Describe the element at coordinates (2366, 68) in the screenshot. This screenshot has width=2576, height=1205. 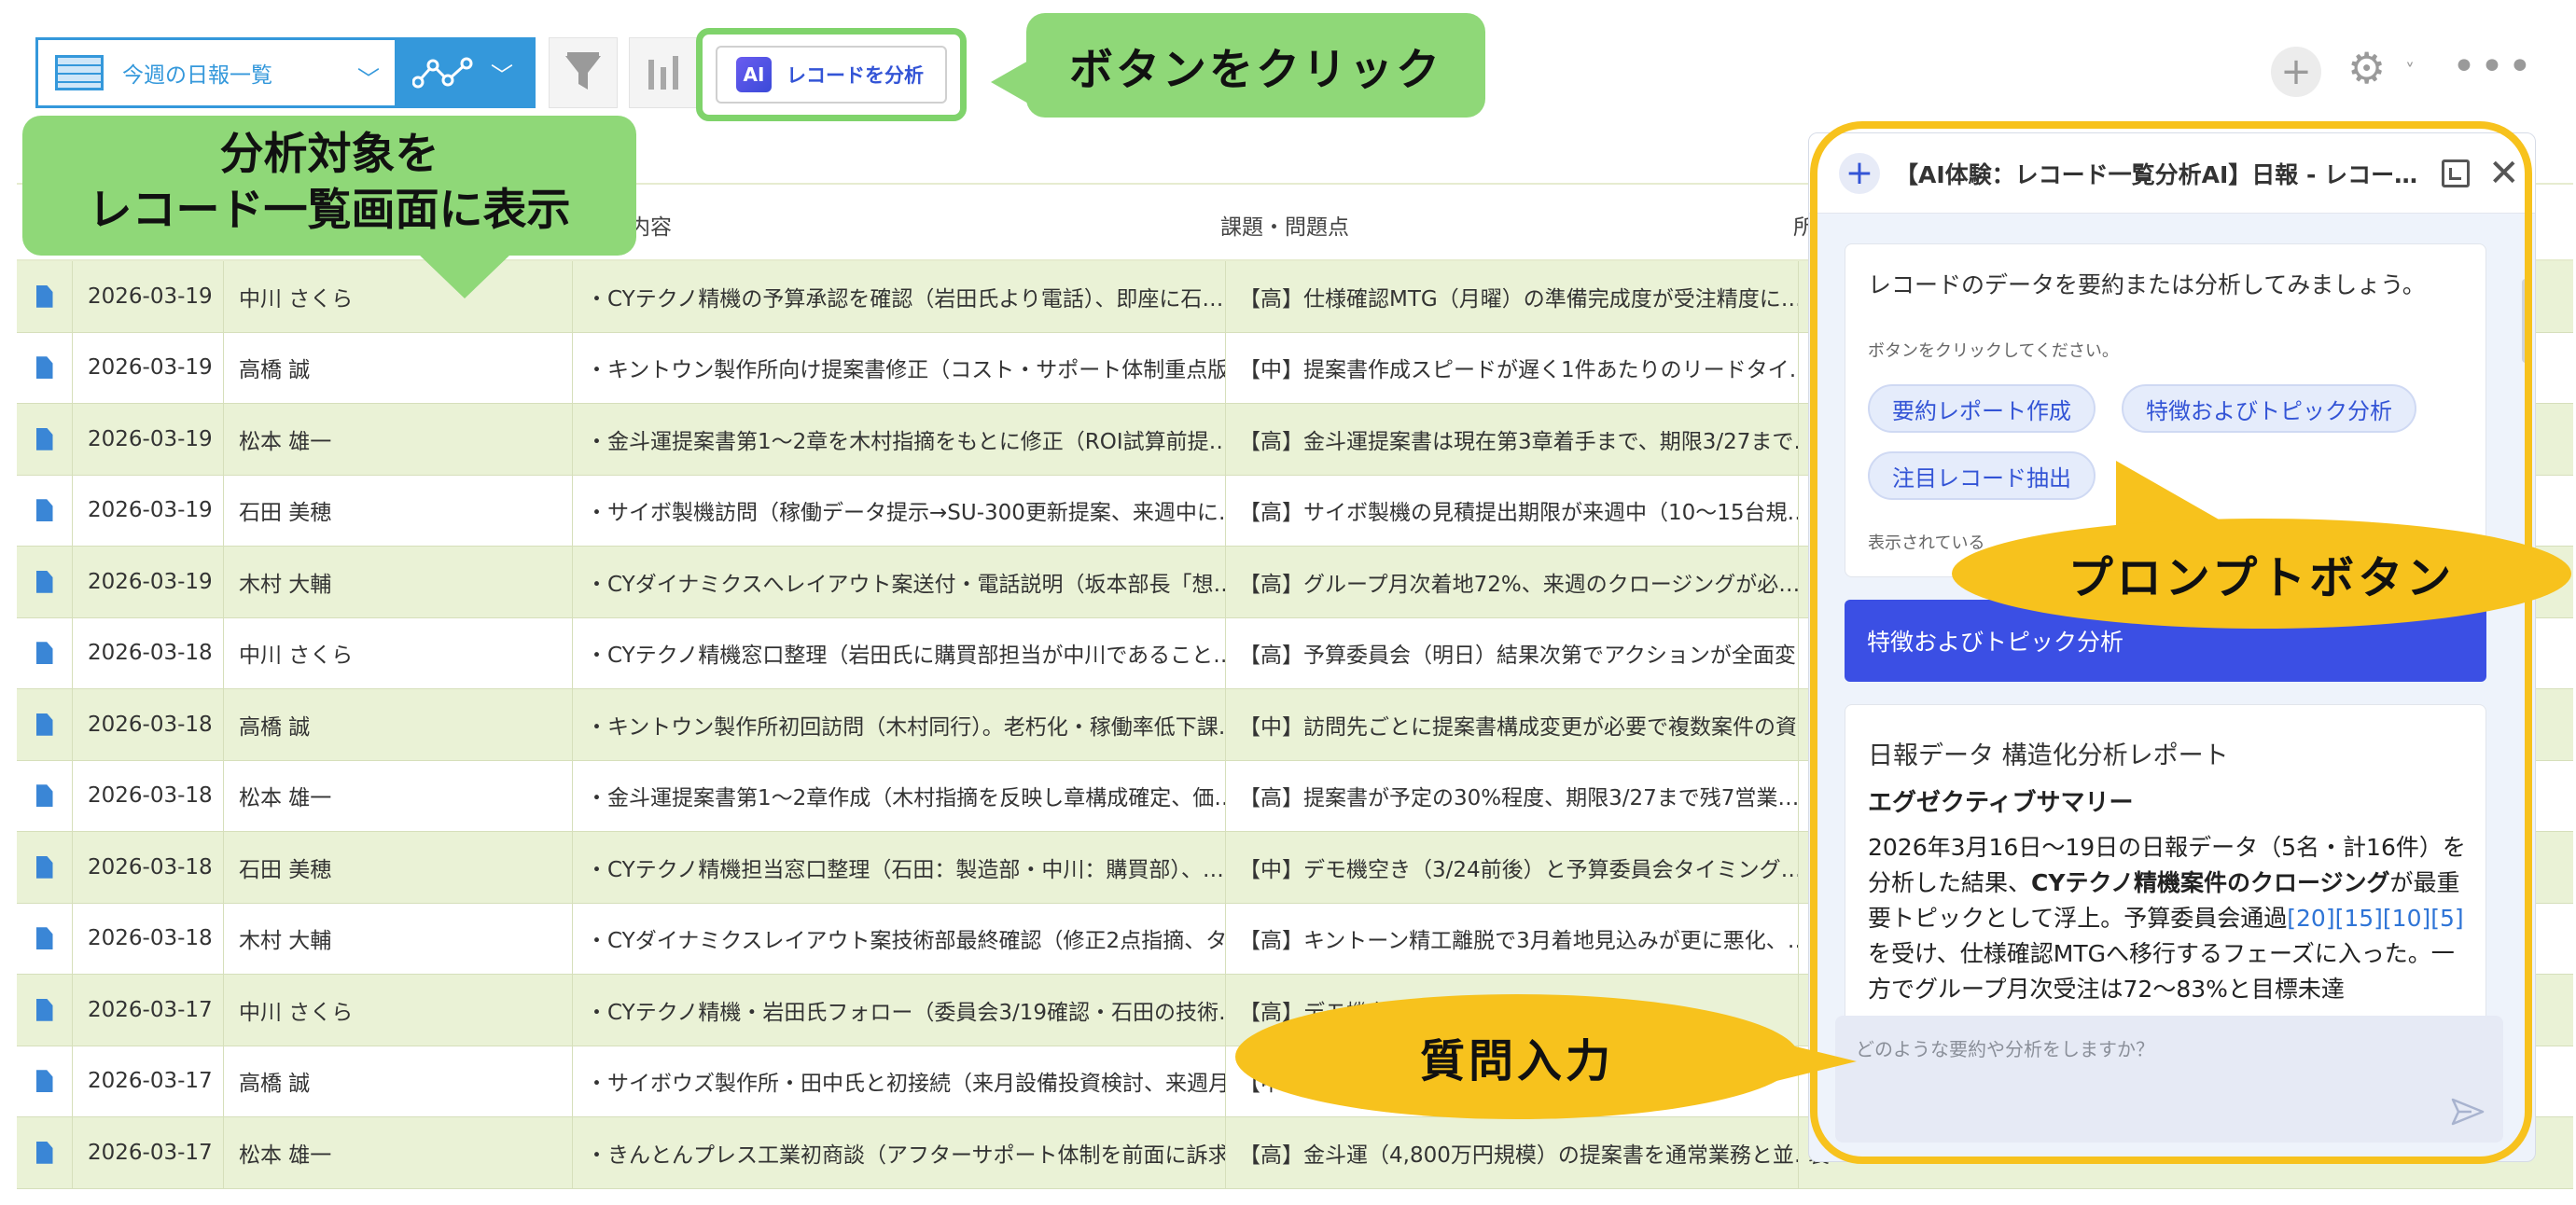
I see `gear-icon: ⚙` at that location.